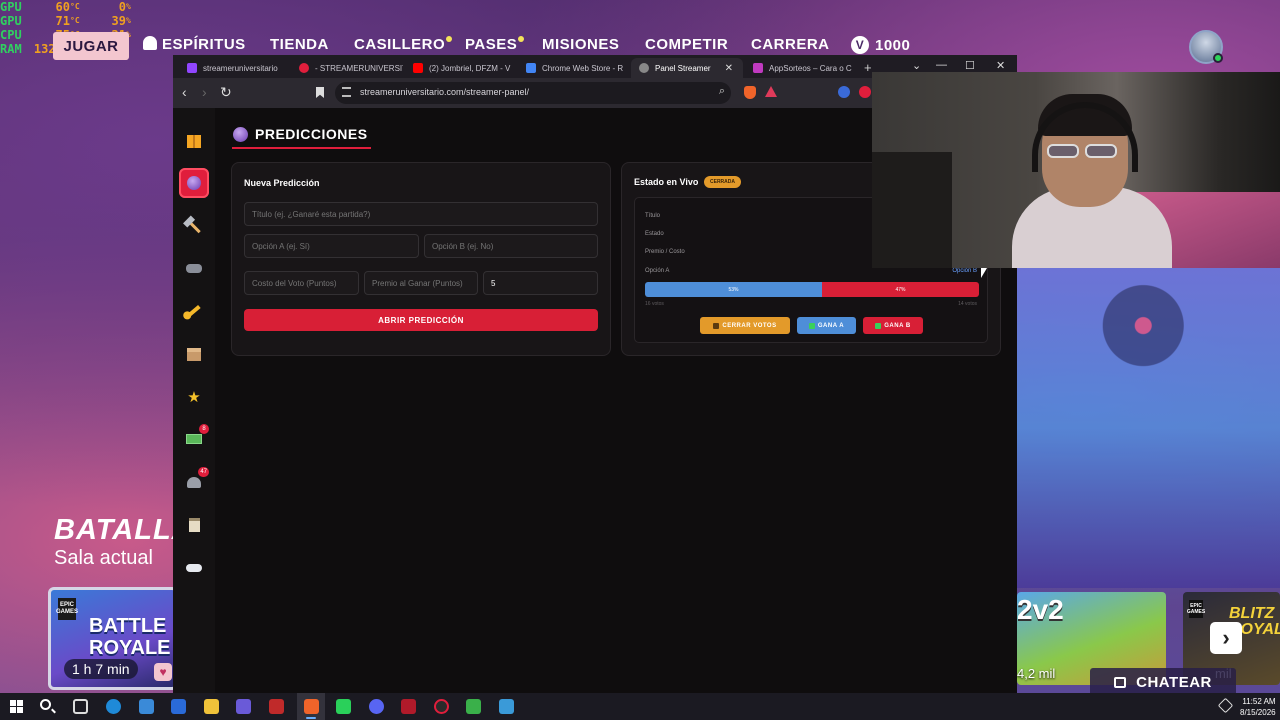 The image size is (1280, 720). What do you see at coordinates (421, 283) in the screenshot?
I see `win-prize-input` at bounding box center [421, 283].